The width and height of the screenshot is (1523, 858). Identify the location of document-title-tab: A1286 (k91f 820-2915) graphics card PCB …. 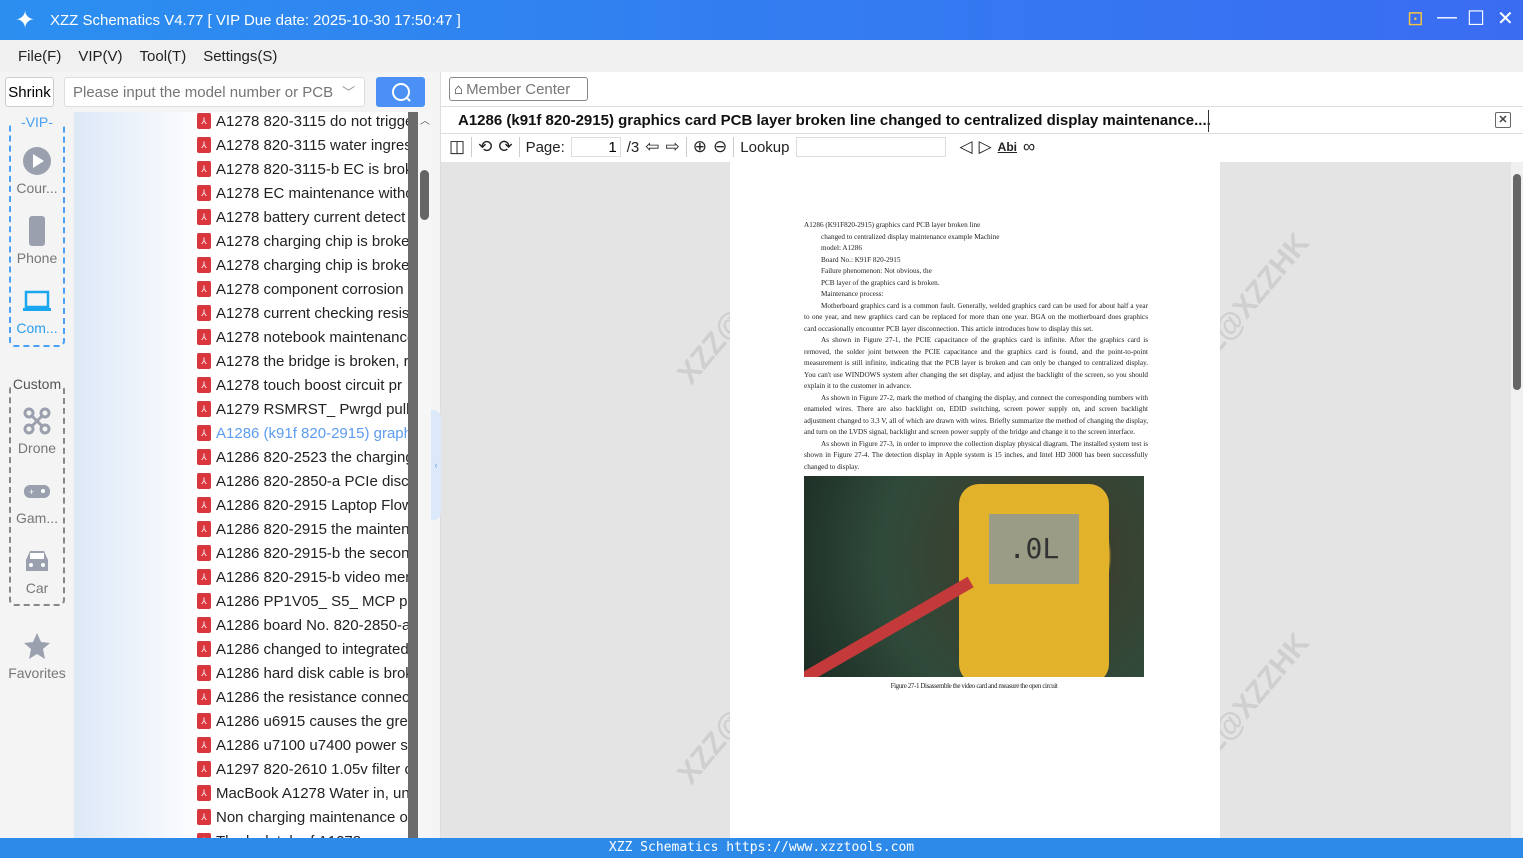
(982, 120).